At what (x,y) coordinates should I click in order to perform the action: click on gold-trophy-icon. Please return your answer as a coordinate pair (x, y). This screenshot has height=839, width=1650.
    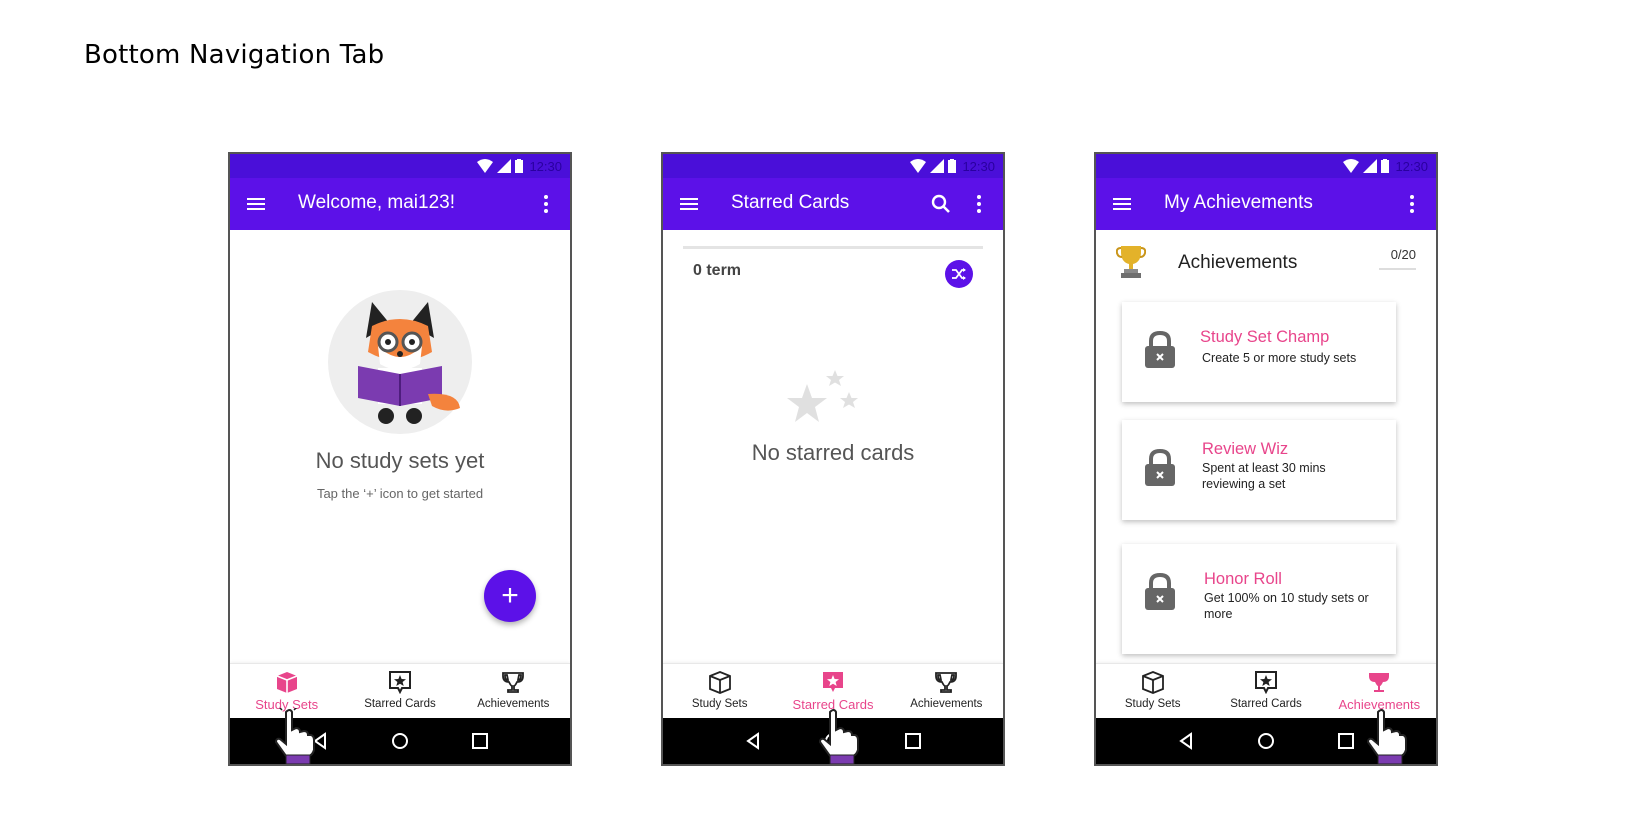
    Looking at the image, I should click on (1131, 262).